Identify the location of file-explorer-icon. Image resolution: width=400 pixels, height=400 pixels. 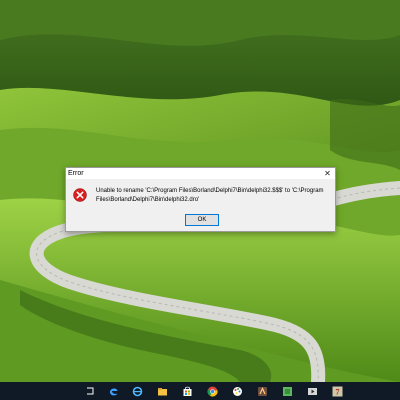
(162, 391).